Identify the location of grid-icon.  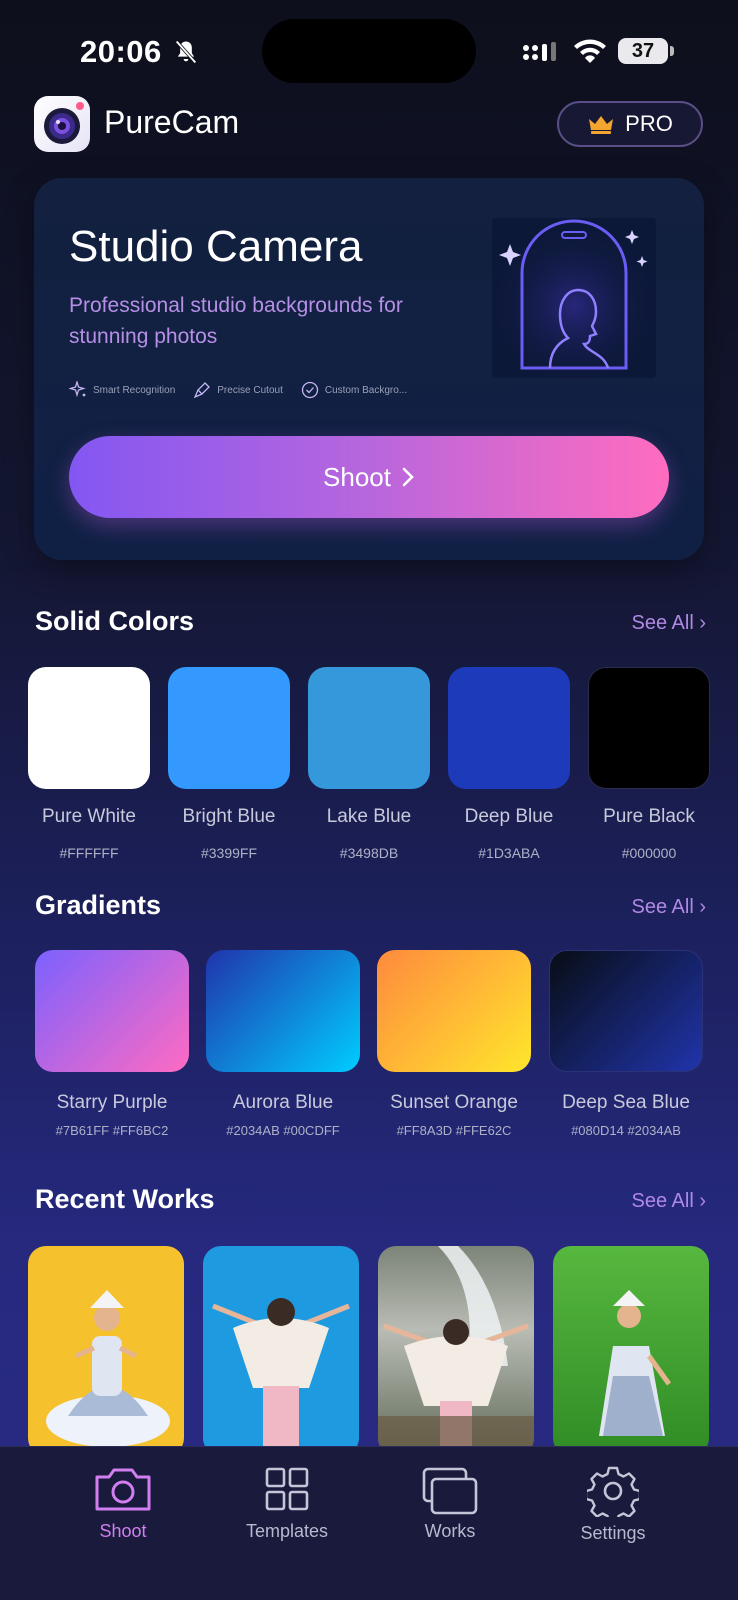
(287, 1489).